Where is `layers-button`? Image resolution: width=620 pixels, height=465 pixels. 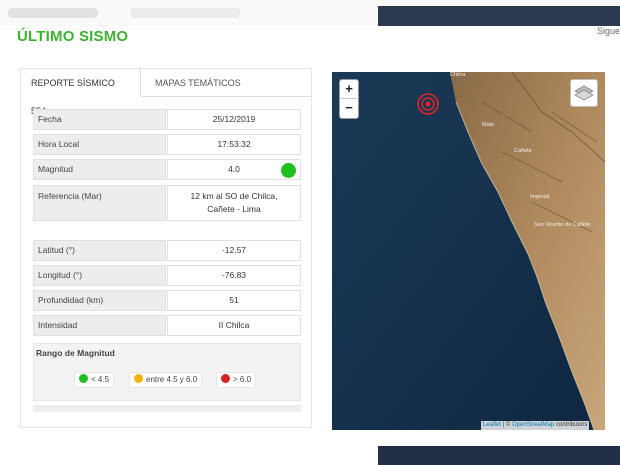 layers-button is located at coordinates (584, 93).